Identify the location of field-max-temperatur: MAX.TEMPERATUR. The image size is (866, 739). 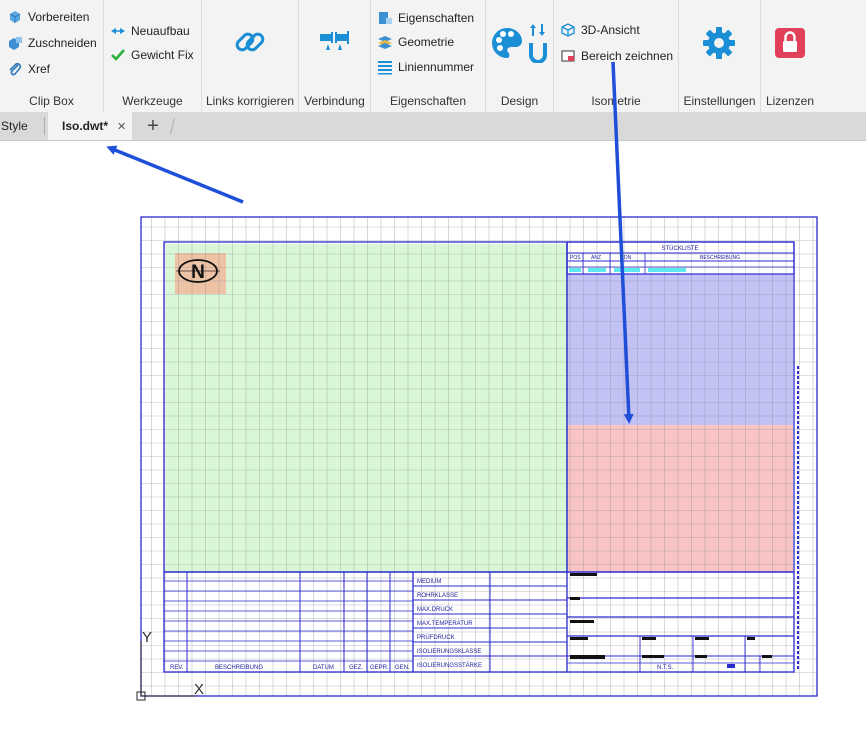
(445, 624).